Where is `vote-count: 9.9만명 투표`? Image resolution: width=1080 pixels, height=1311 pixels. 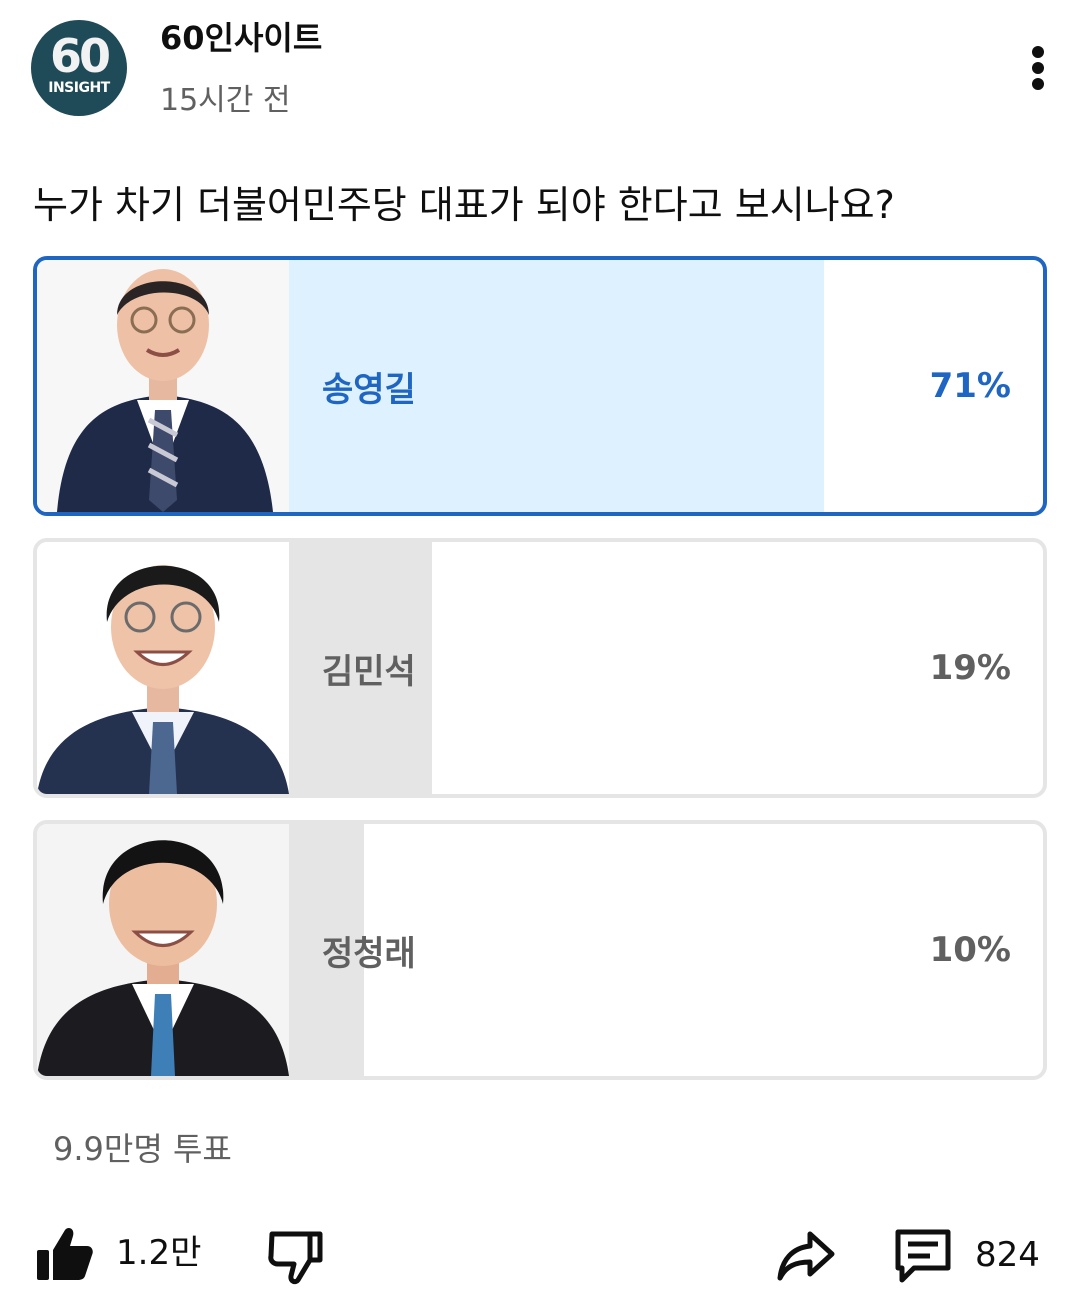
vote-count: 9.9만명 투표 is located at coordinates (142, 1149).